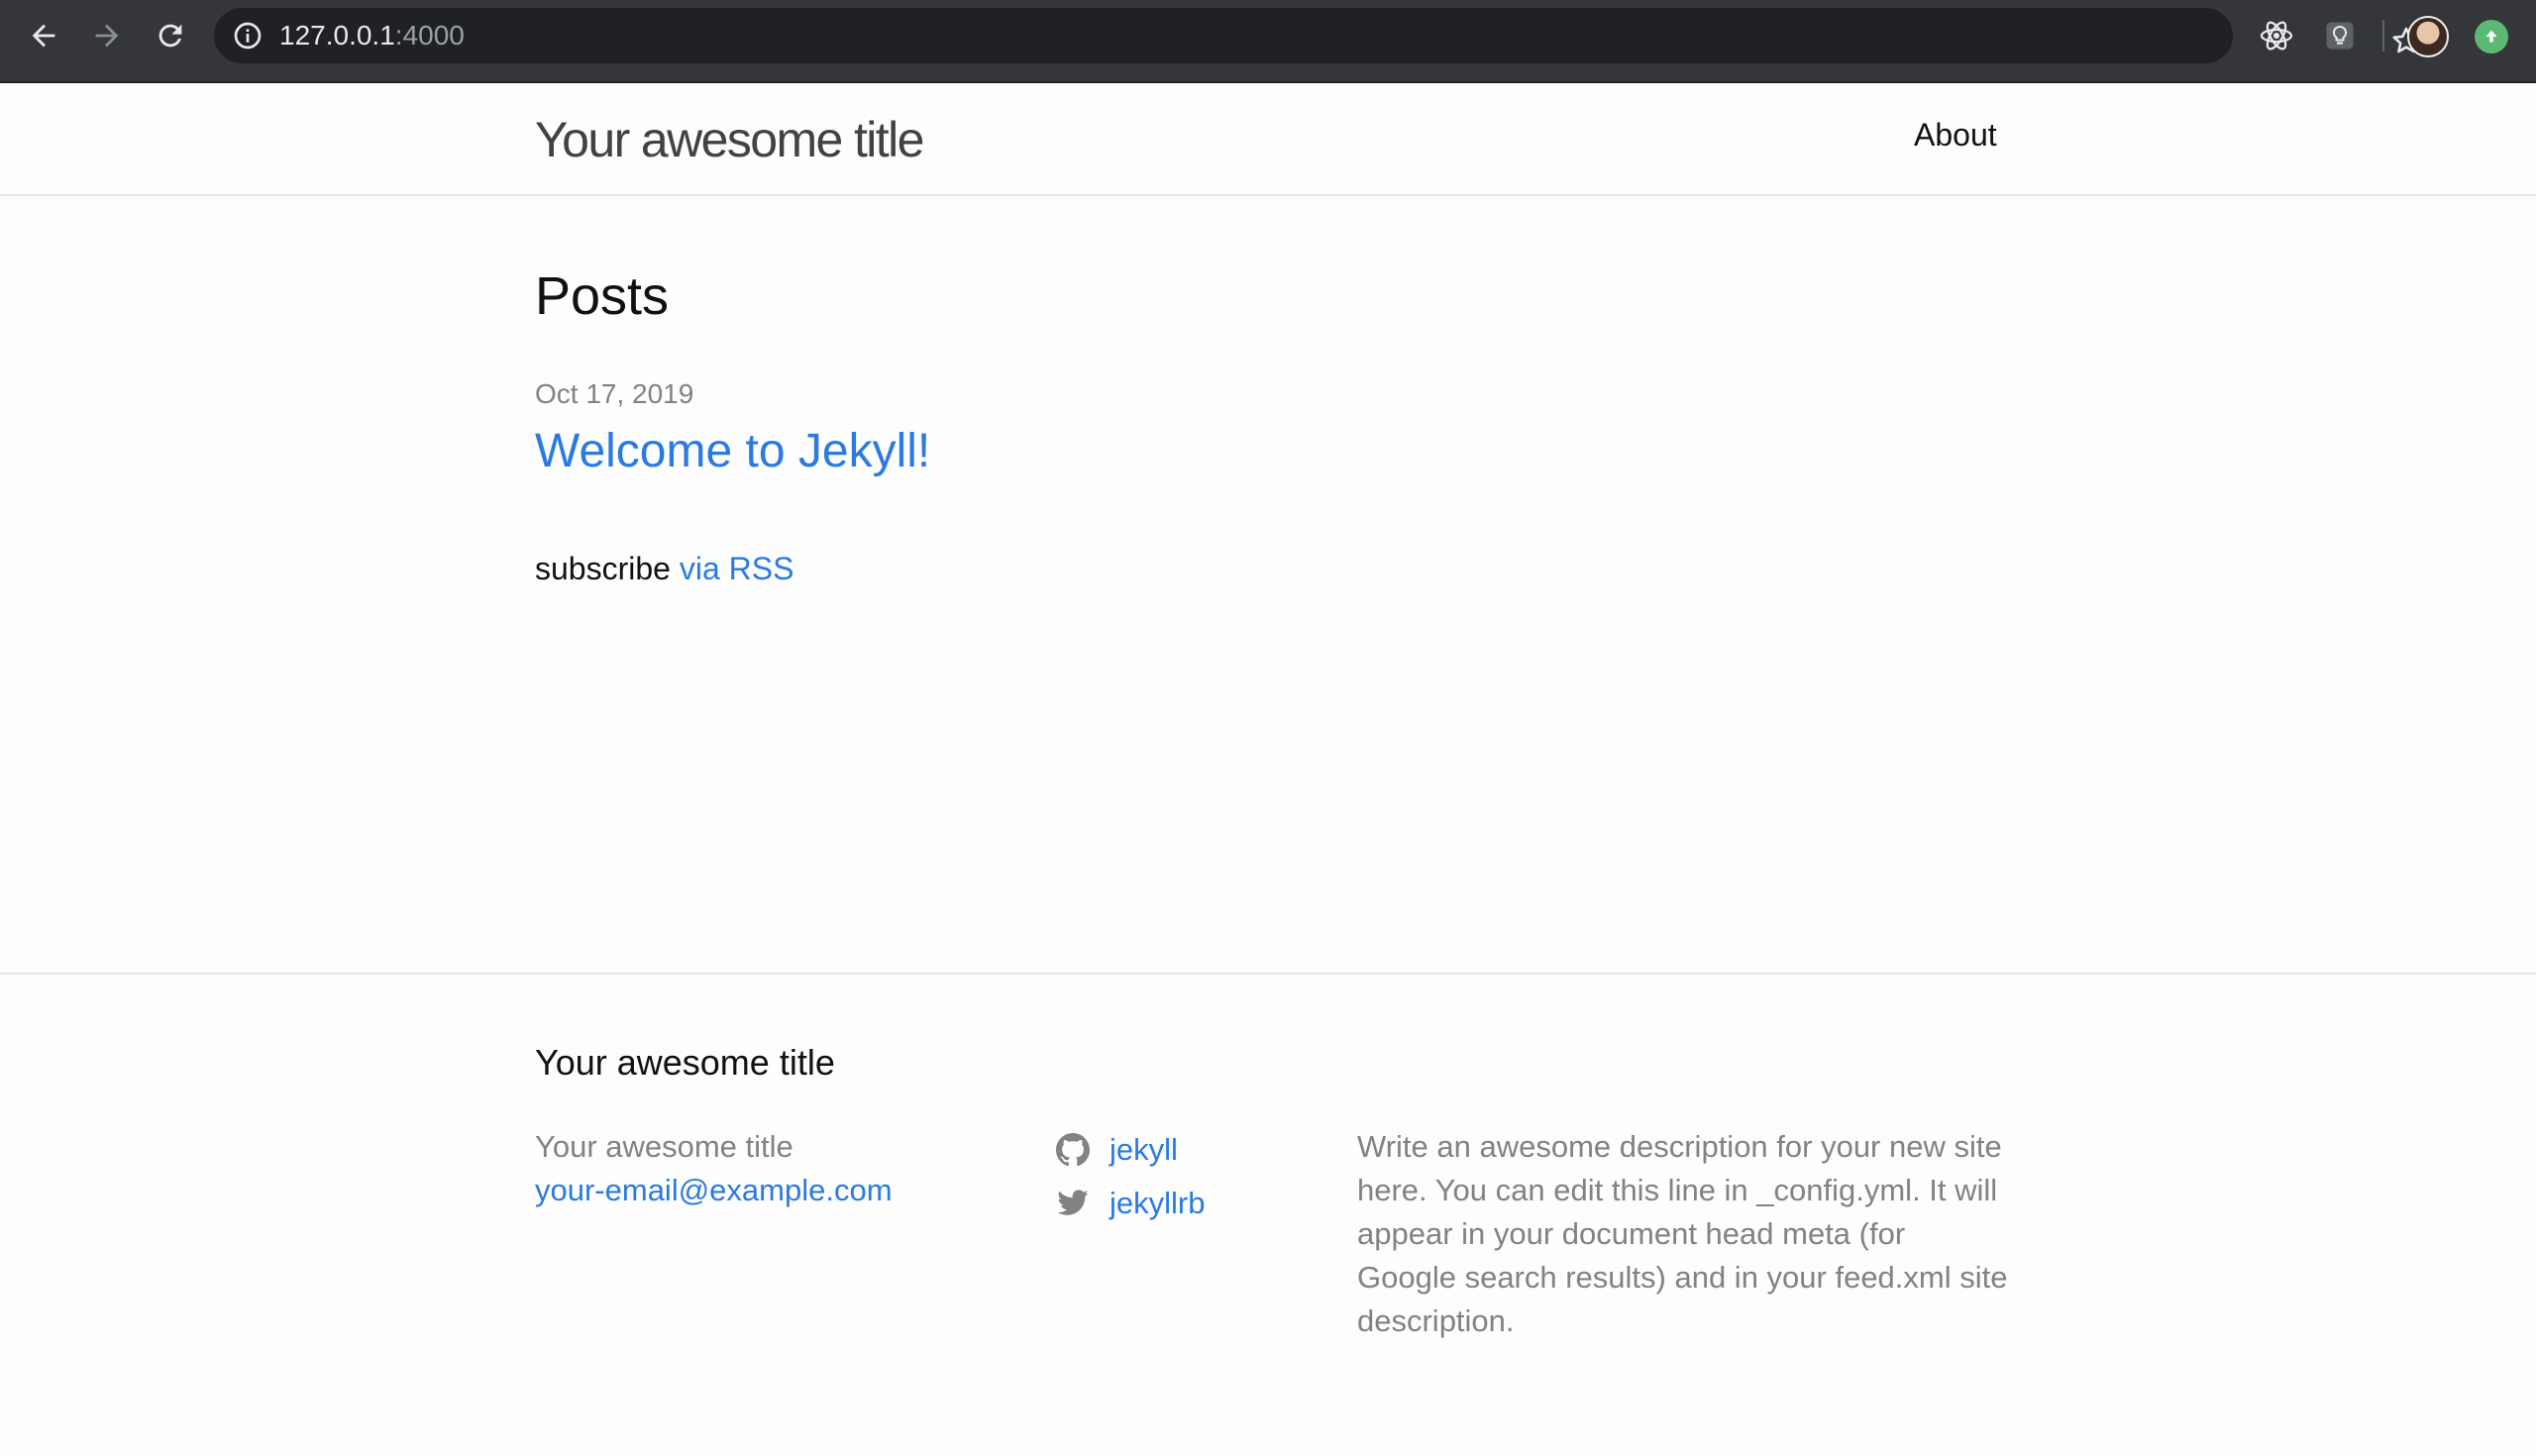  I want to click on twitter-icon, so click(1073, 1202).